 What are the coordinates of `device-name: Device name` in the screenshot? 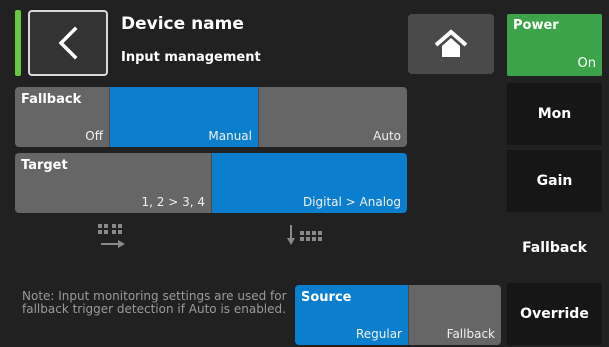 It's located at (182, 24).